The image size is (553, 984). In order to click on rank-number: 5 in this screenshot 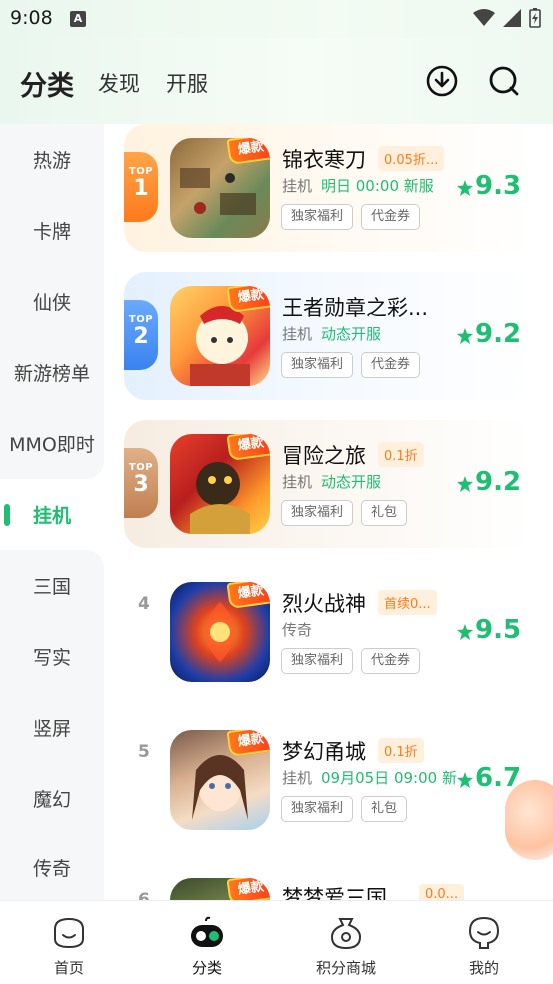, I will do `click(144, 752)`.